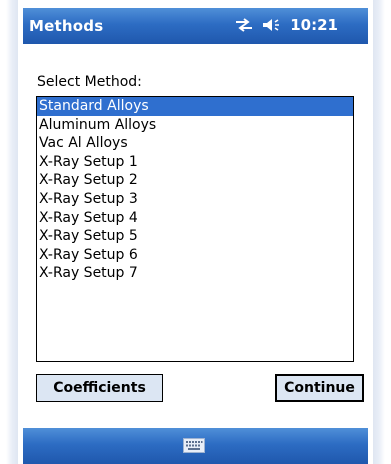 The width and height of the screenshot is (391, 464). I want to click on menu-bar, so click(195, 446).